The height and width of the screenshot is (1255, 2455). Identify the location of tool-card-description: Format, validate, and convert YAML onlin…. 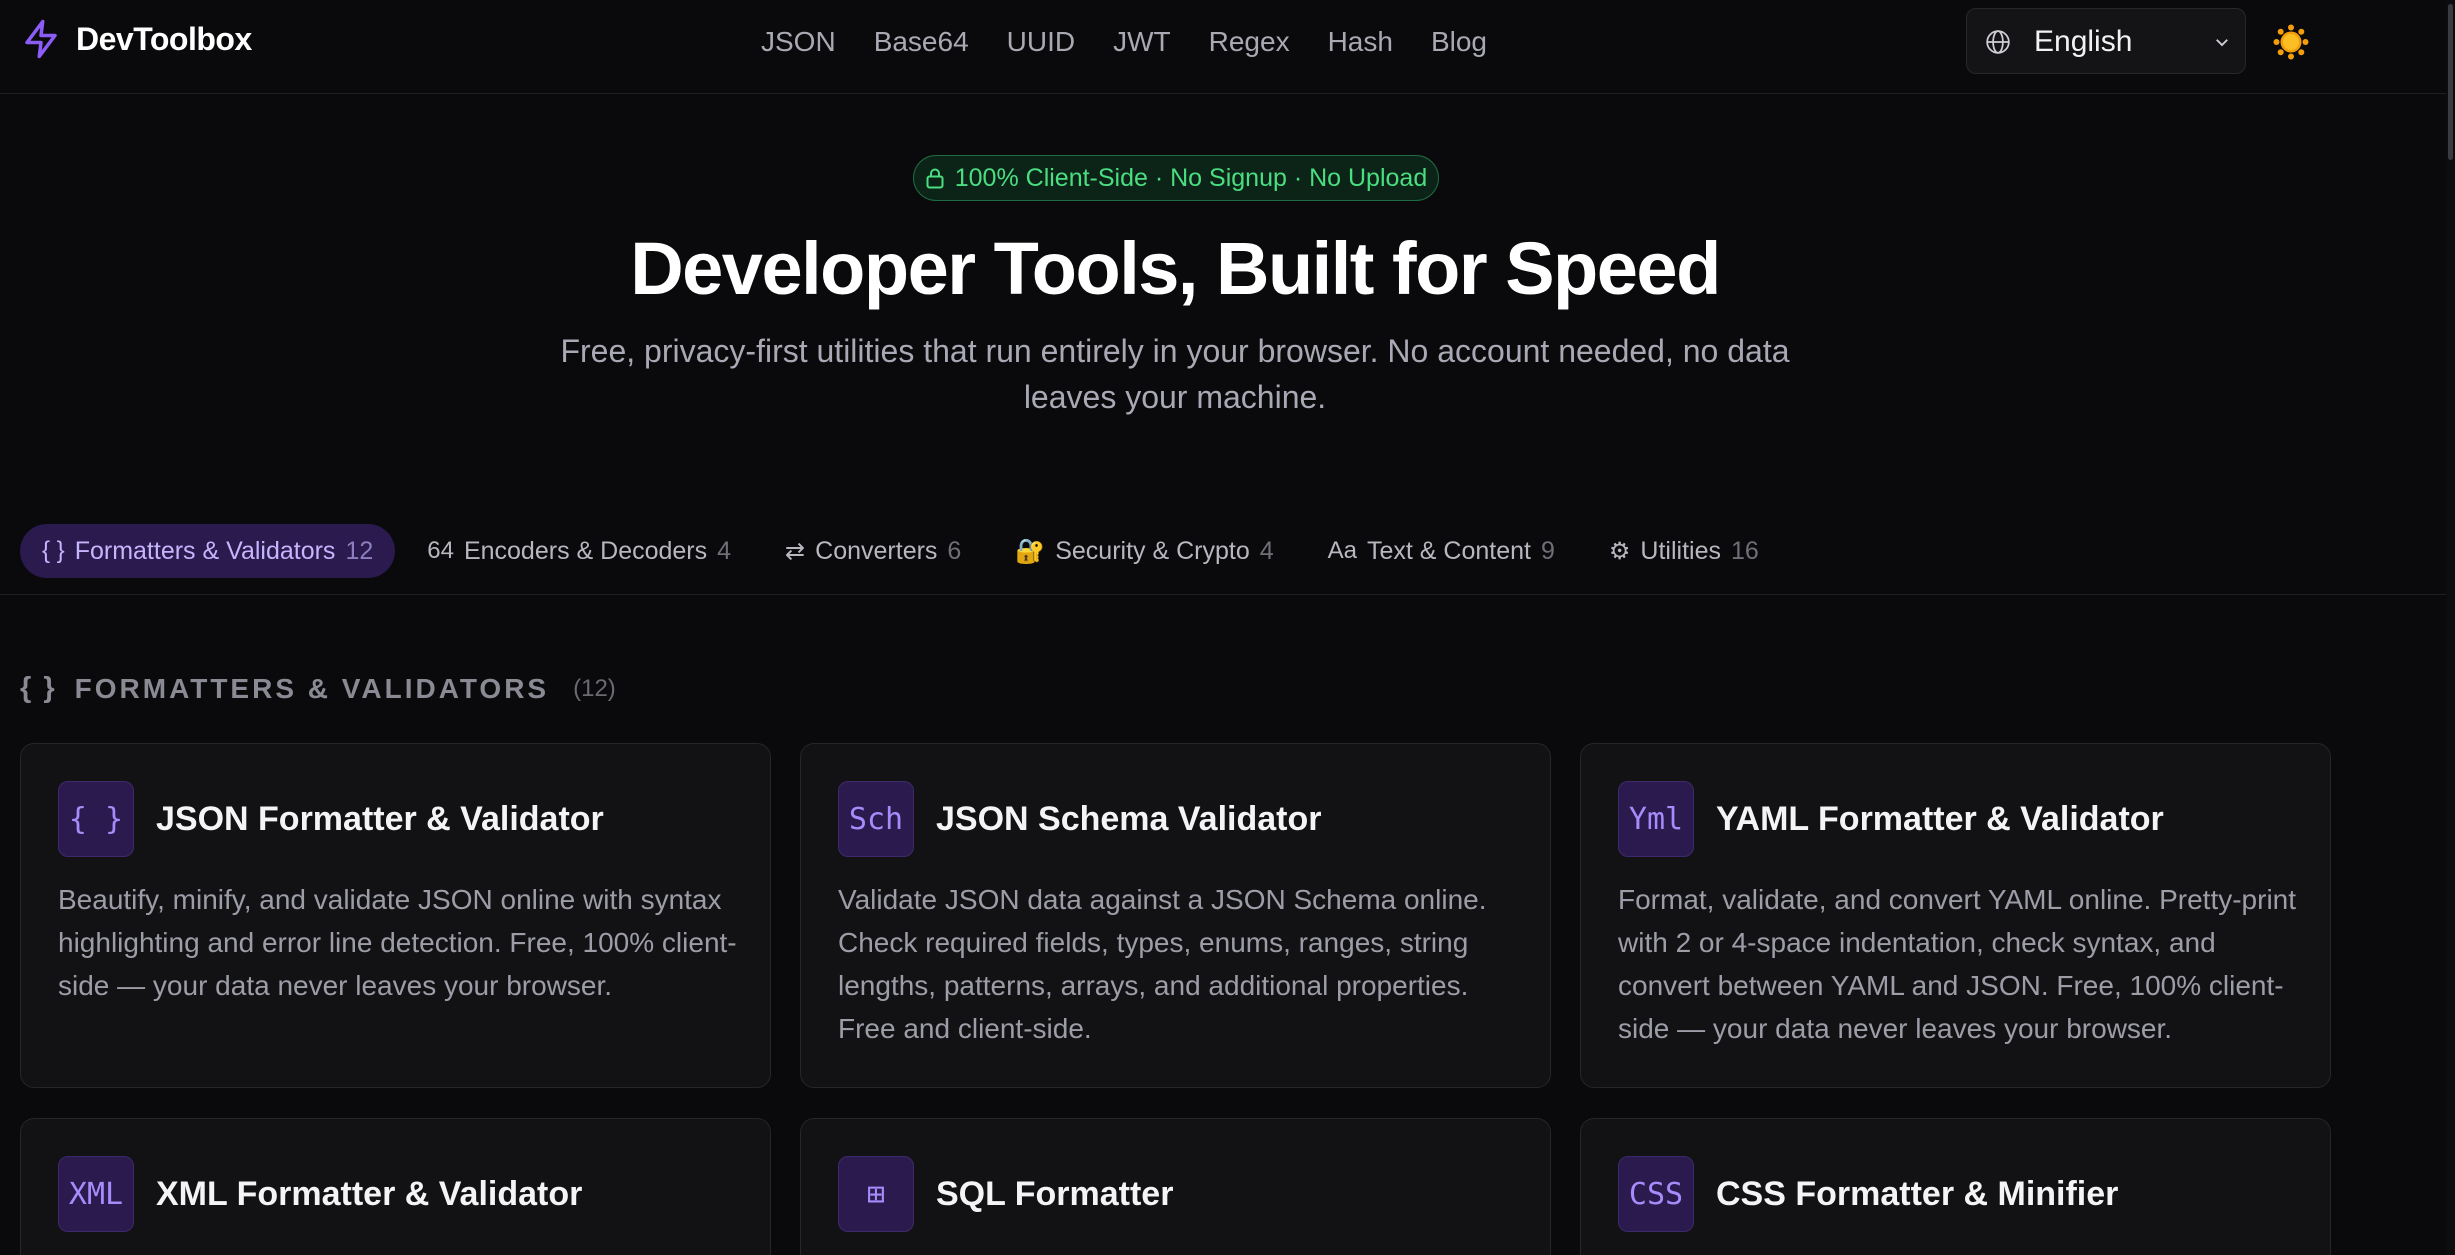
(1957, 964).